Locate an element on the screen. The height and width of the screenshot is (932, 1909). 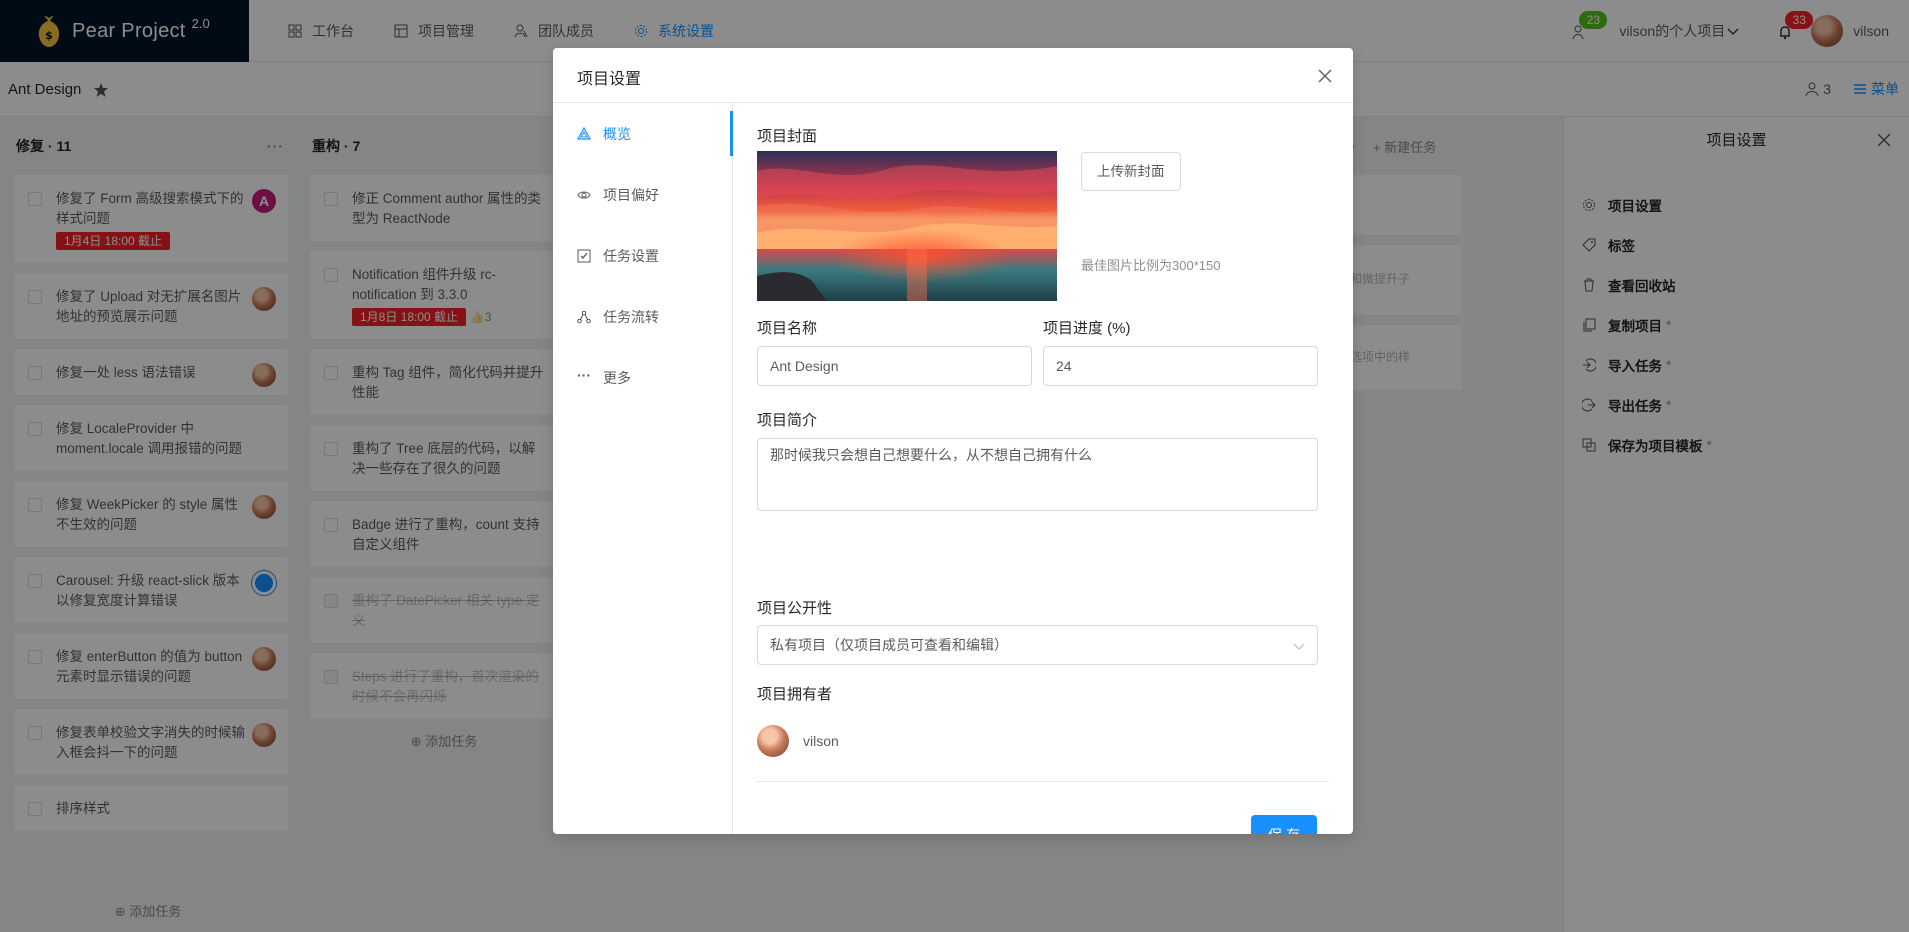
tab-task-settings: 任务设置 is located at coordinates (642, 255).